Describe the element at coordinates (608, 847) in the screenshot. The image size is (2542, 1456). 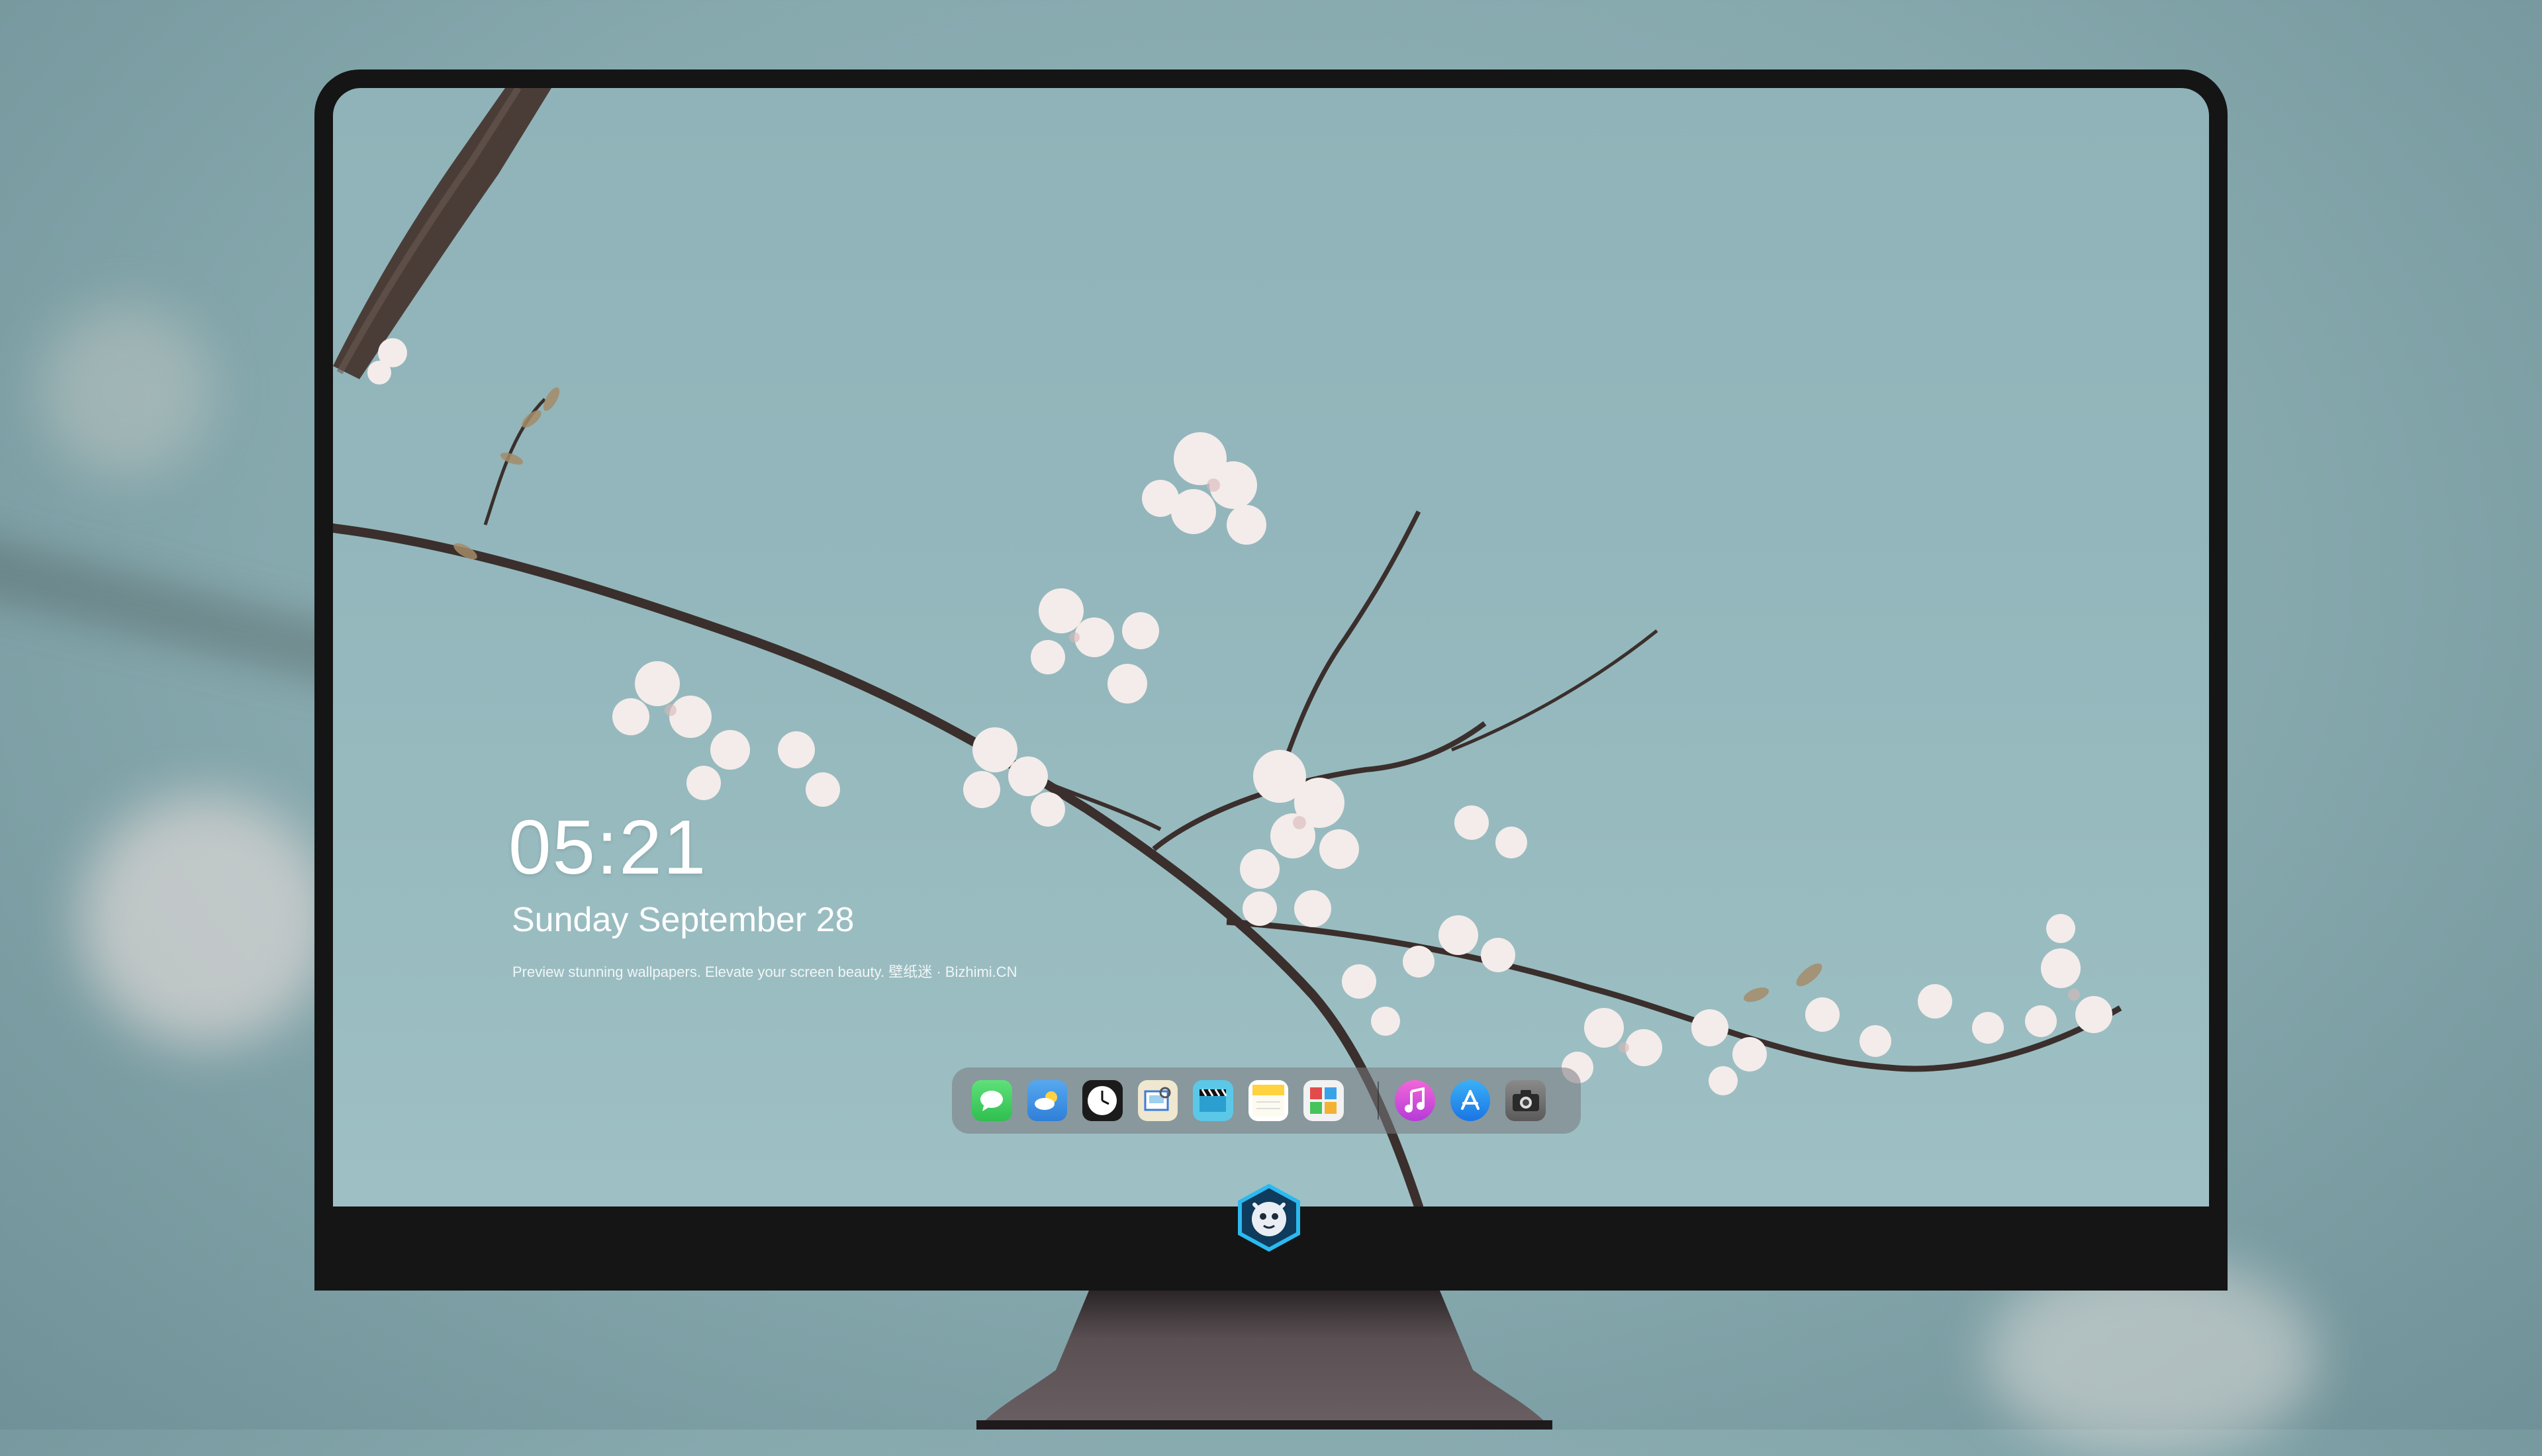
I see `lock-time: 05:21` at that location.